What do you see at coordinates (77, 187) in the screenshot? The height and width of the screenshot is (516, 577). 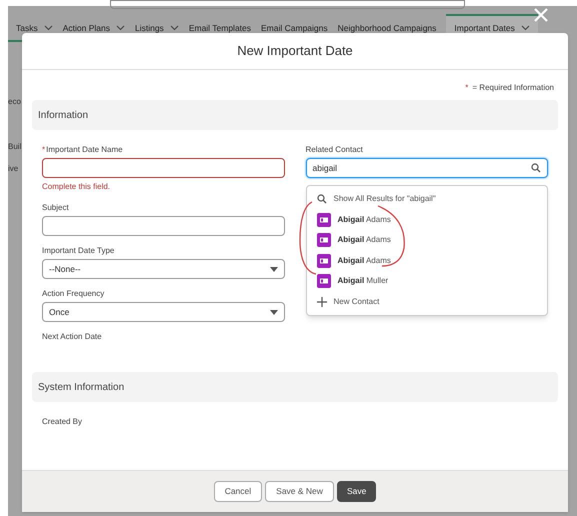 I see `error-message: Complete this field.` at bounding box center [77, 187].